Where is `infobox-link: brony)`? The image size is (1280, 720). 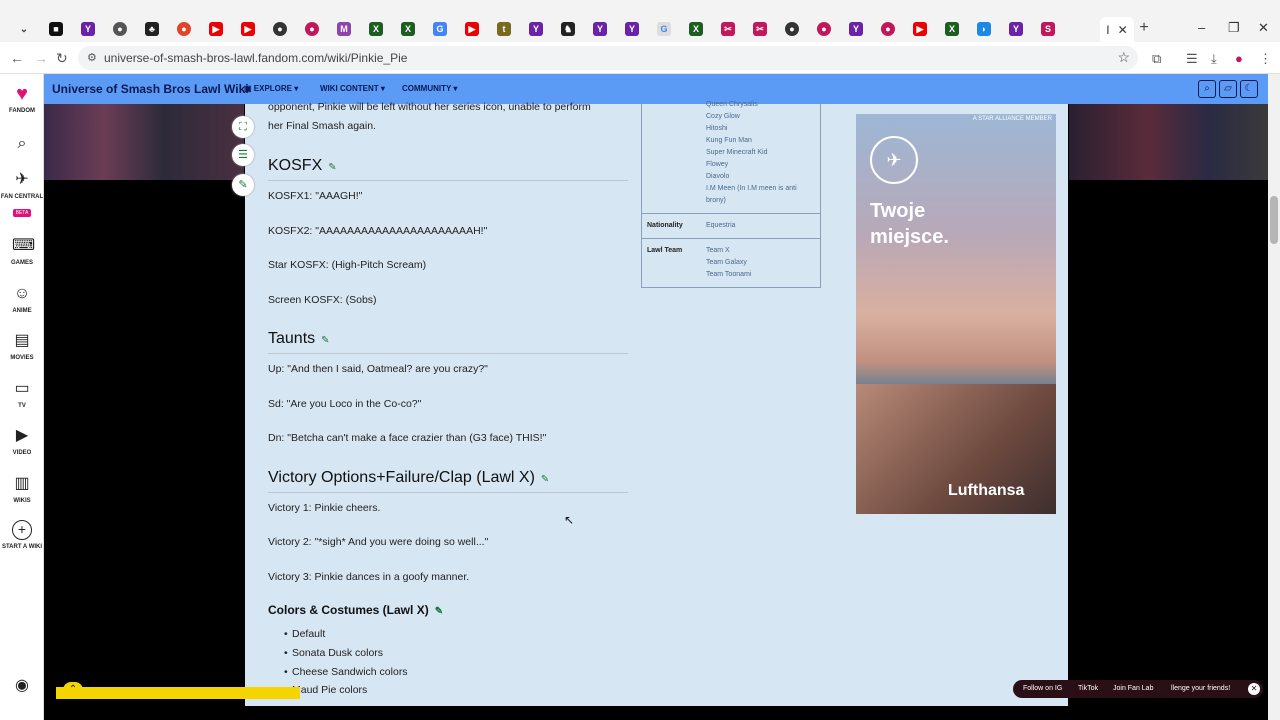 infobox-link: brony) is located at coordinates (716, 200).